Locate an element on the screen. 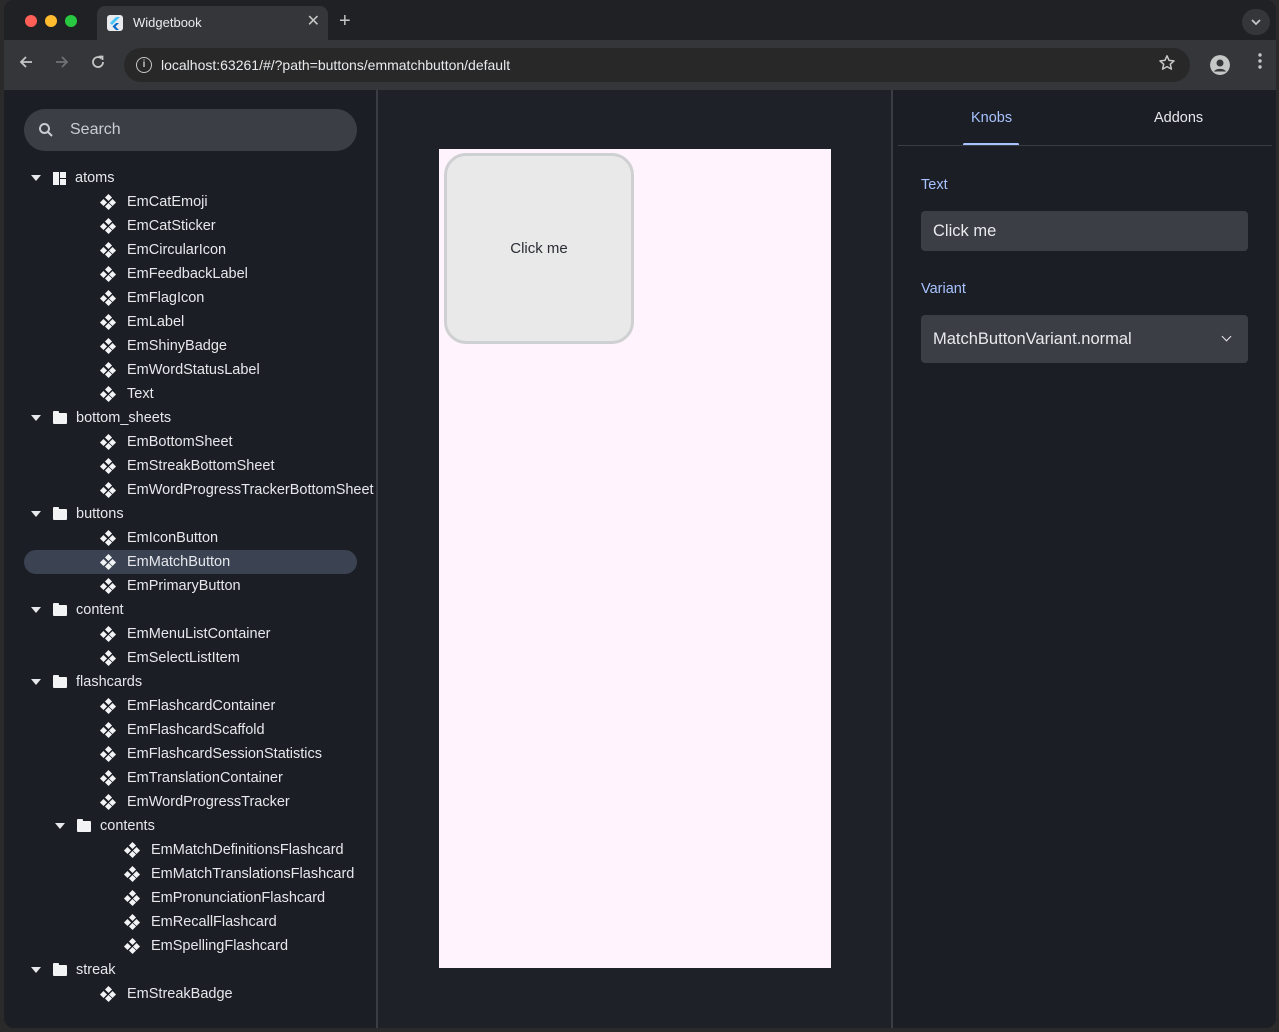  tab-knobs: Knobs is located at coordinates (991, 118).